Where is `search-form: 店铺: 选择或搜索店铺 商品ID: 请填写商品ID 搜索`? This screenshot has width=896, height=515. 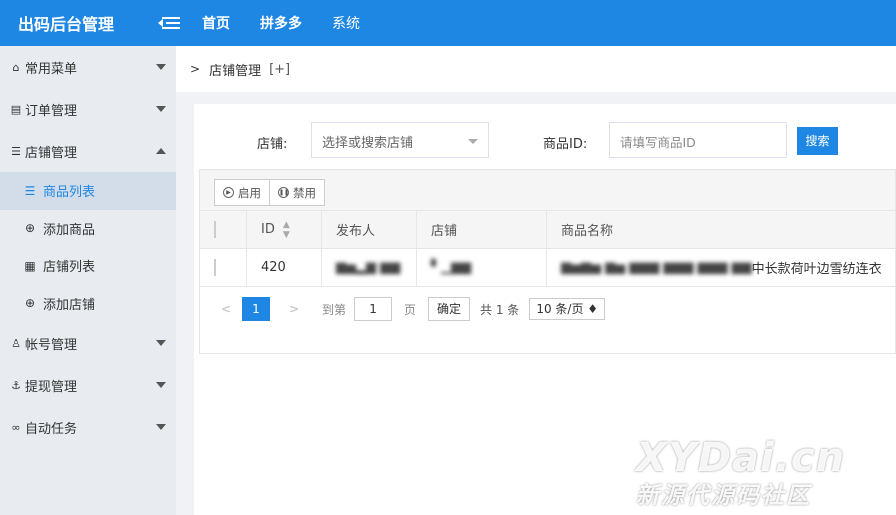 search-form: 店铺: 选择或搜索店铺 商品ID: 请填写商品ID 搜索 is located at coordinates (545, 140).